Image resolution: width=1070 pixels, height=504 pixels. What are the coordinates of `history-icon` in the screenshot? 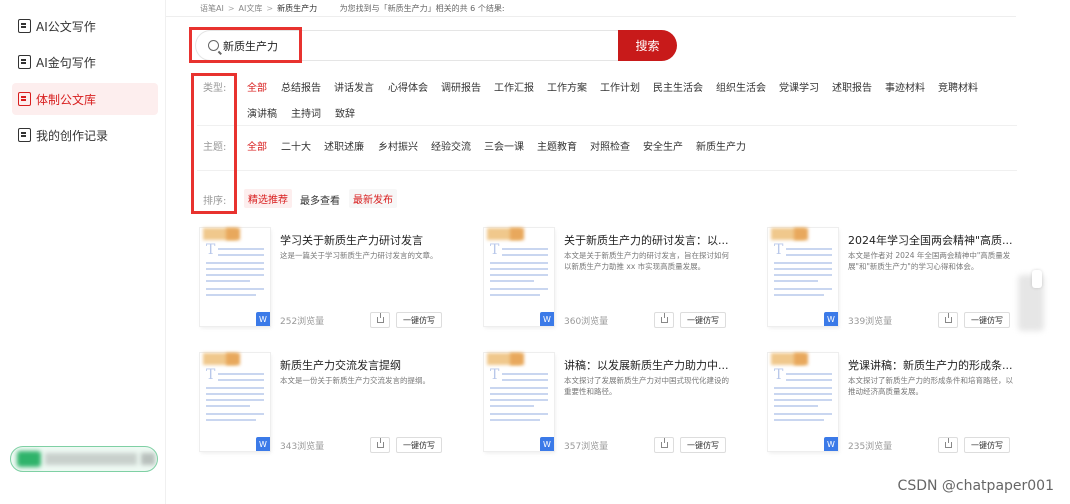 It's located at (24, 135).